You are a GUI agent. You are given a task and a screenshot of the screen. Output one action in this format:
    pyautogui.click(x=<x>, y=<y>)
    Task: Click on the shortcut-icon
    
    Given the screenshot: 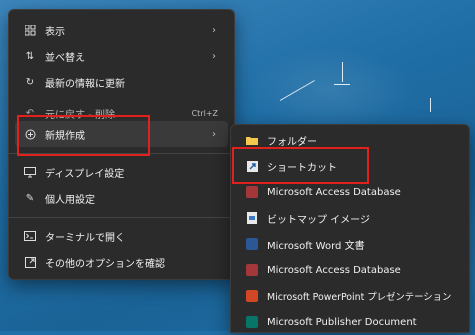 What is the action you would take?
    pyautogui.click(x=252, y=166)
    